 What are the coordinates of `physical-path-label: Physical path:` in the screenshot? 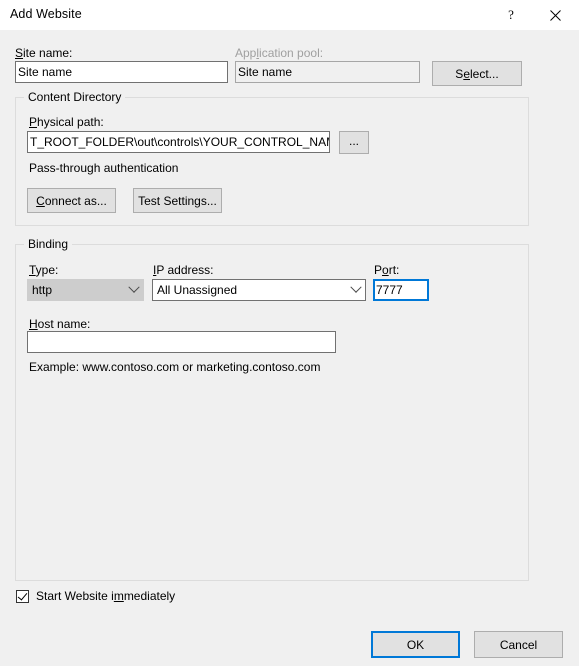 It's located at (66, 122).